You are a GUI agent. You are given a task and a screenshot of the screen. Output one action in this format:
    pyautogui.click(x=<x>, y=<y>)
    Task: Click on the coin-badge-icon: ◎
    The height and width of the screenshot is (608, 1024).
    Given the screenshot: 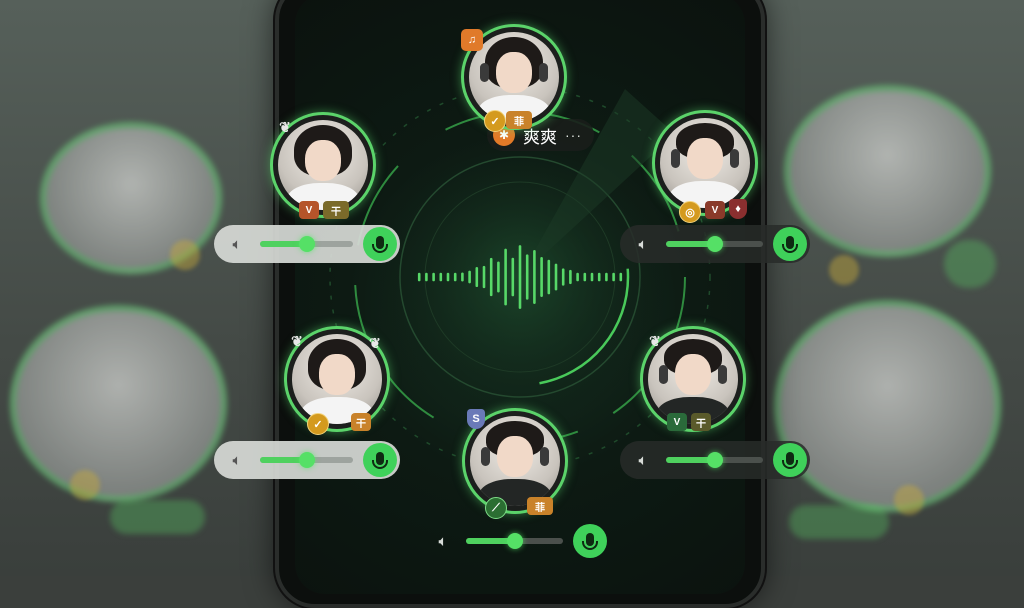 What is the action you would take?
    pyautogui.click(x=690, y=212)
    